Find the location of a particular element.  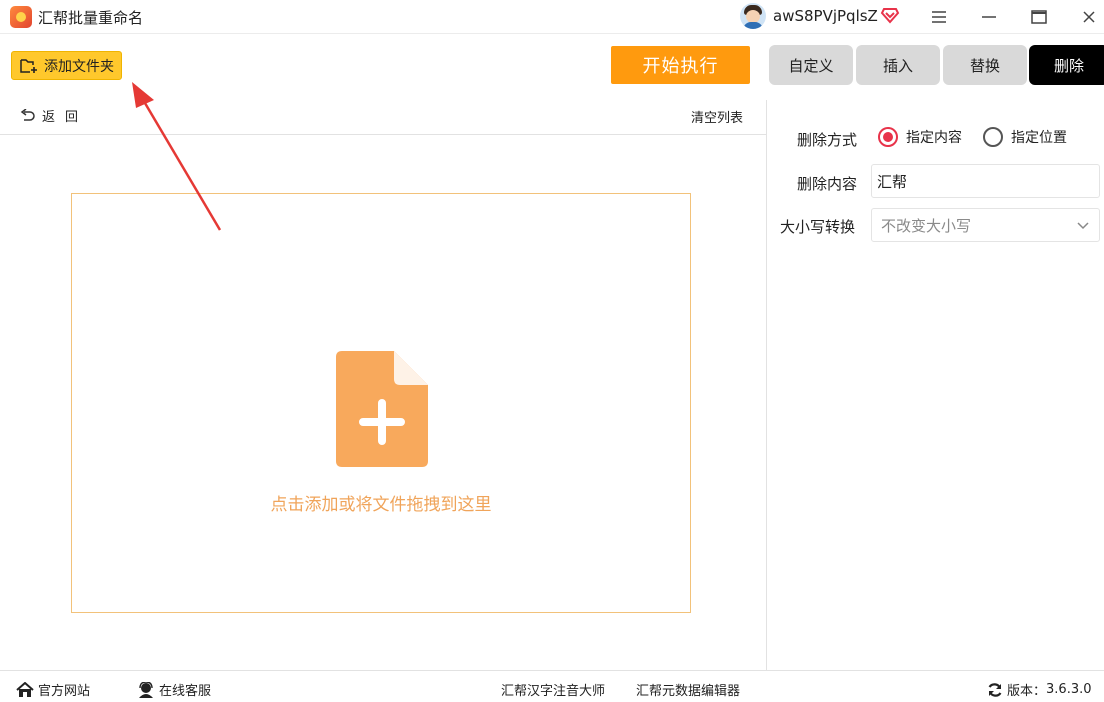

add-folder-label: 添加文件夹 is located at coordinates (79, 66).